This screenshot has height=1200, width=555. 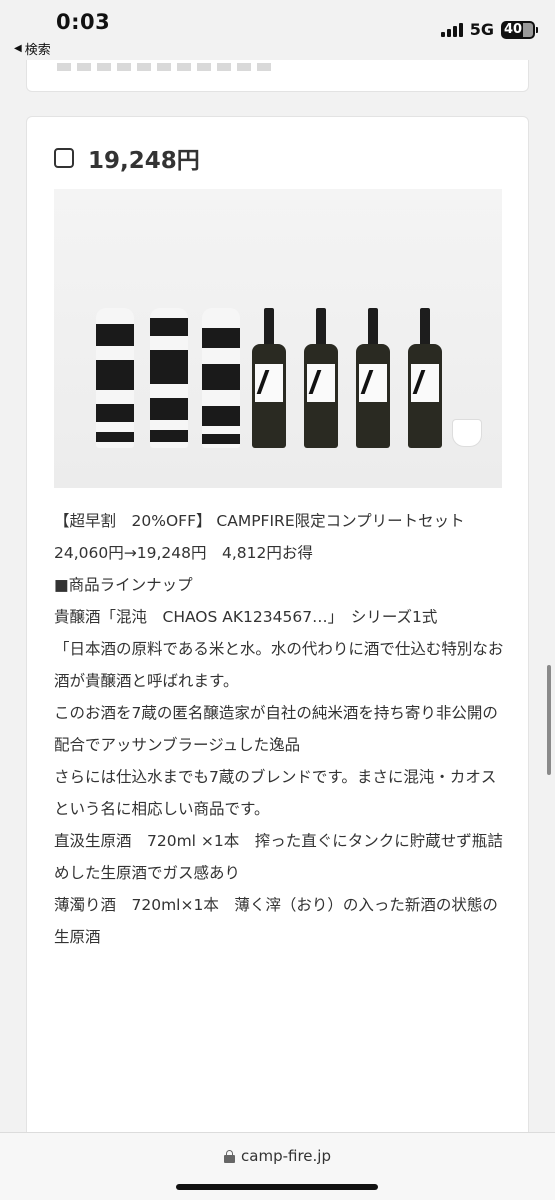 I want to click on sake-cup, so click(x=467, y=433).